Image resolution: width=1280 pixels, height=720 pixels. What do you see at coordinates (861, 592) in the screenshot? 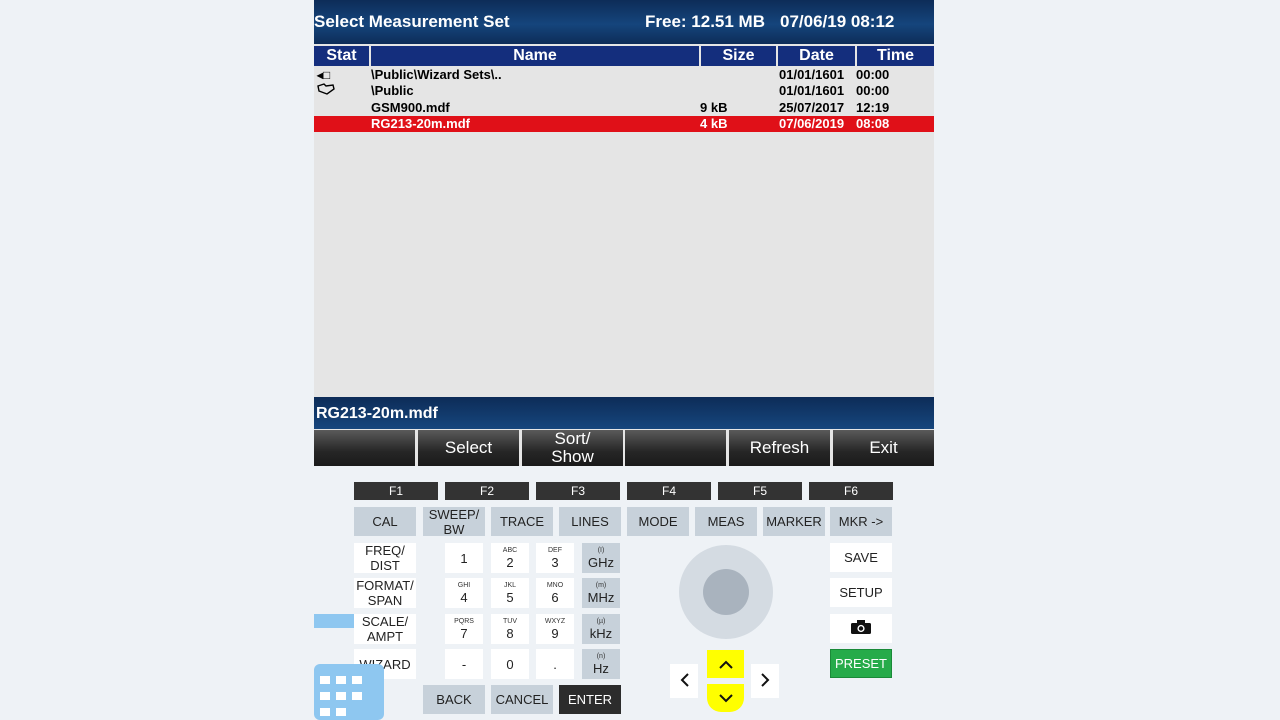
I see `setup-key: SETUP` at bounding box center [861, 592].